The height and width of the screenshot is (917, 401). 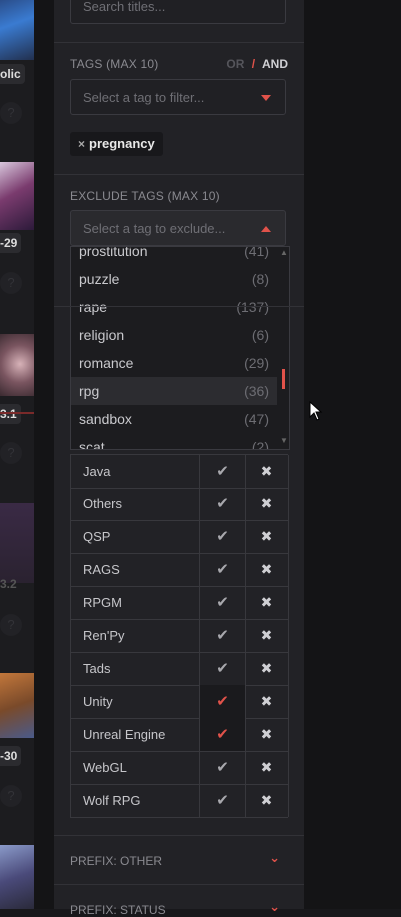 I want to click on engine-row: RPGM ✔ ✖, so click(x=179, y=603).